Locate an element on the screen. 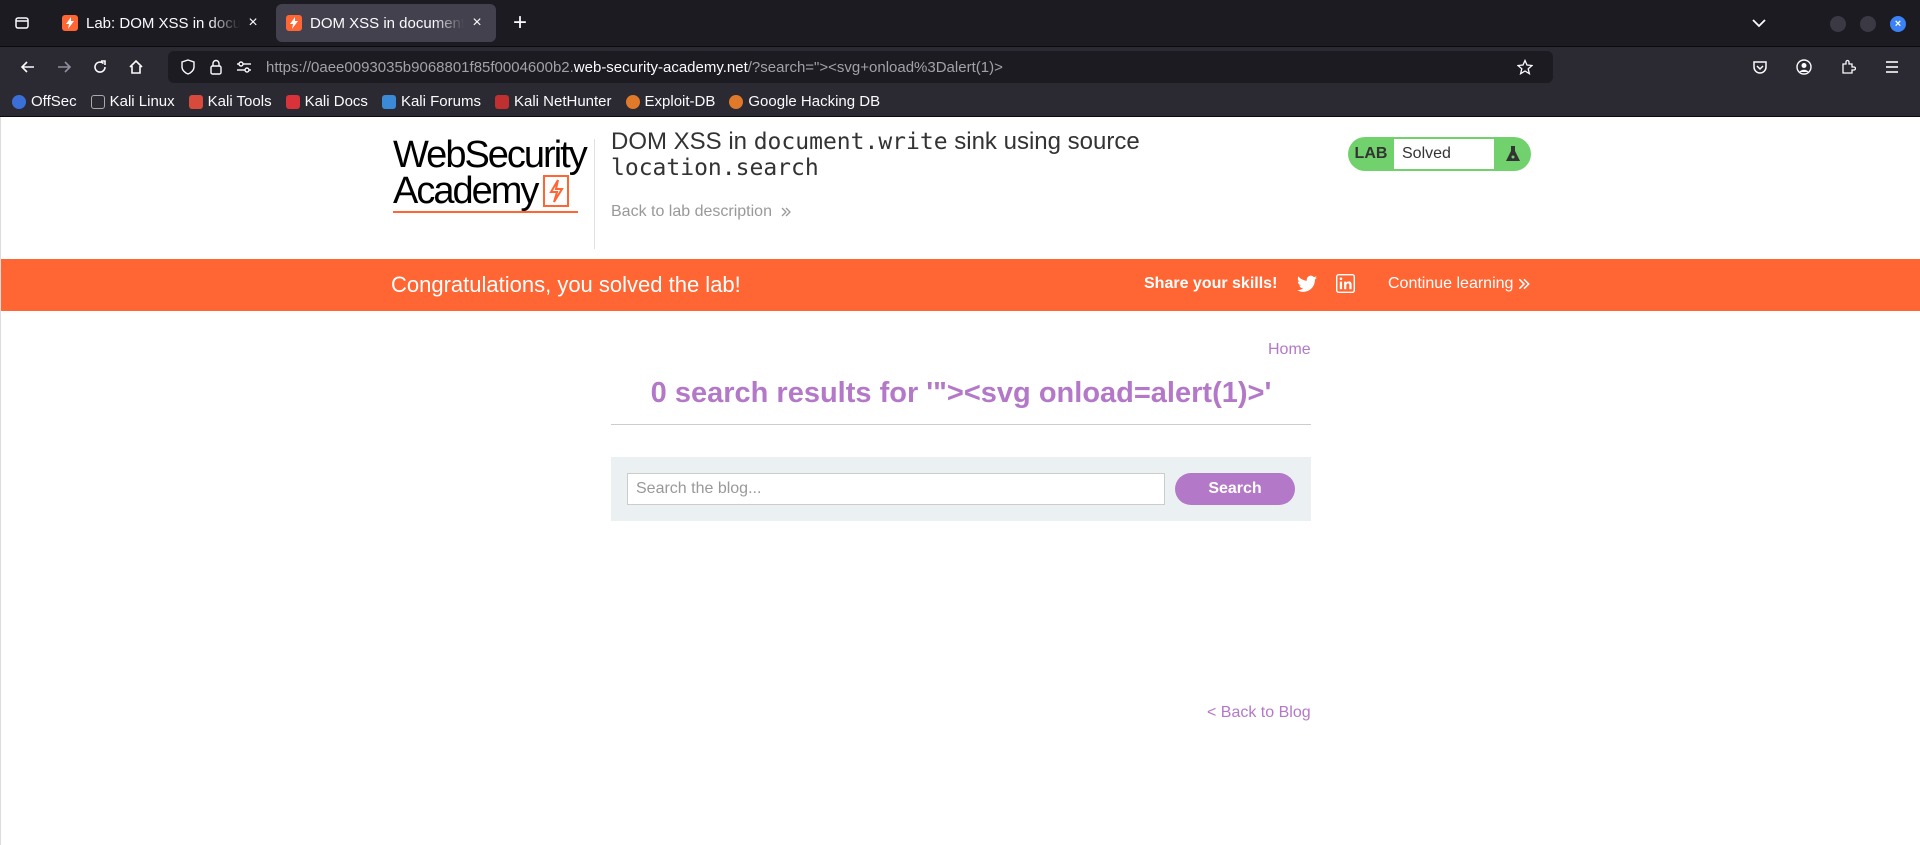 Image resolution: width=1920 pixels, height=845 pixels. search-input is located at coordinates (896, 489).